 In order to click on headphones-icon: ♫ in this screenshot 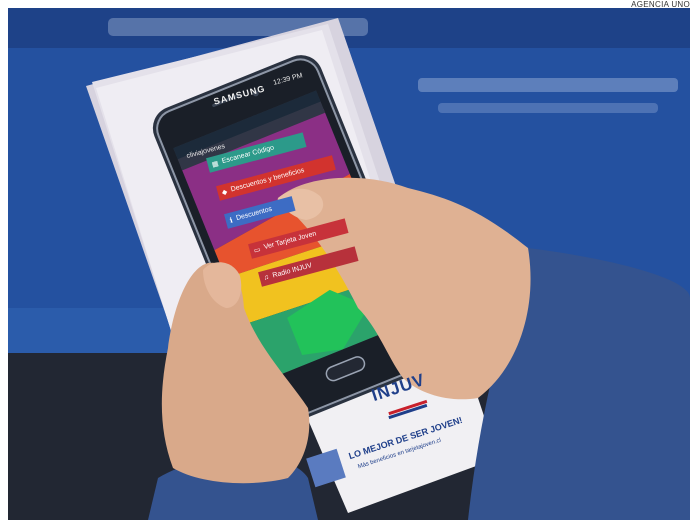, I will do `click(266, 277)`.